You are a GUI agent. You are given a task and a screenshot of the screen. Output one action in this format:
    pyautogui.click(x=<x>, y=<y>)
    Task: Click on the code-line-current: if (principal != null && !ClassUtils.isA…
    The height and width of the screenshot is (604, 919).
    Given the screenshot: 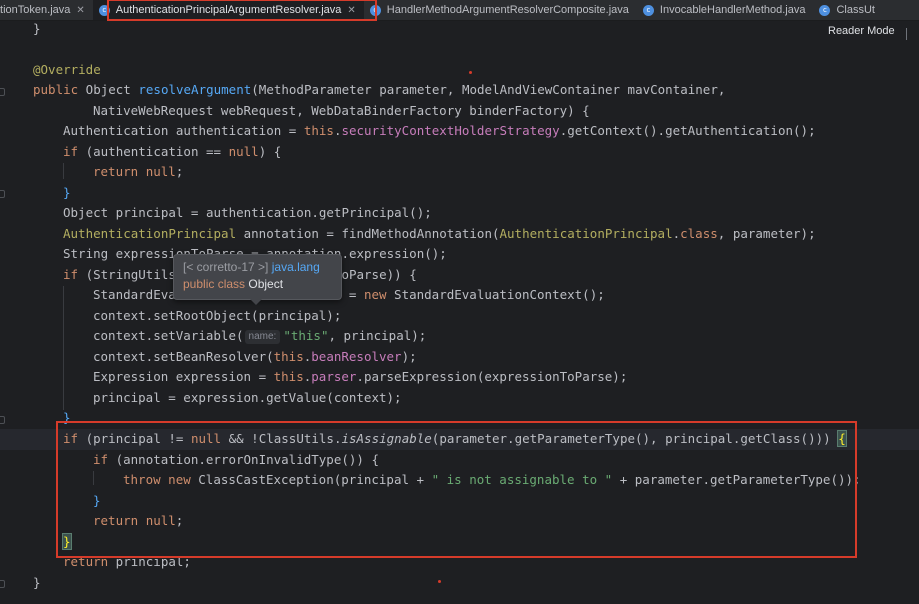 What is the action you would take?
    pyautogui.click(x=459, y=439)
    